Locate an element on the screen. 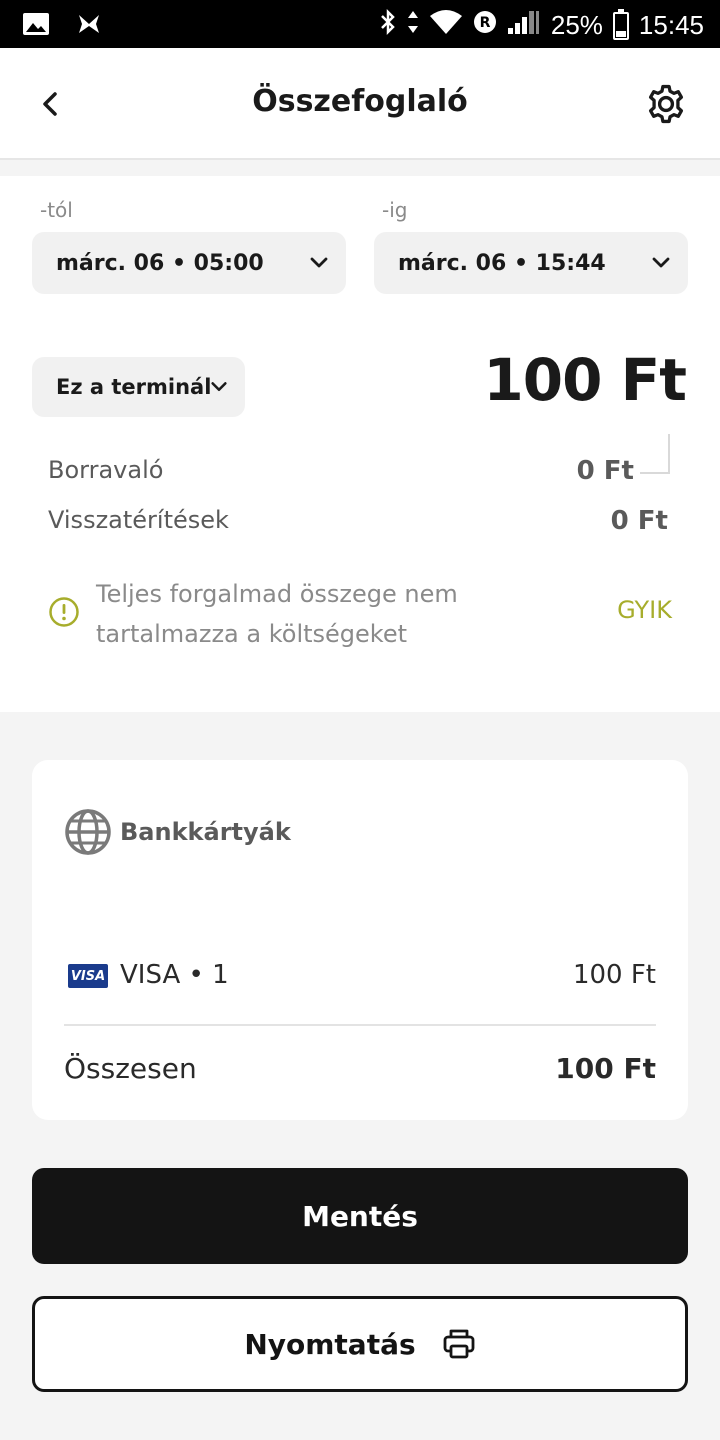  save-button-label: Mentés is located at coordinates (360, 1216).